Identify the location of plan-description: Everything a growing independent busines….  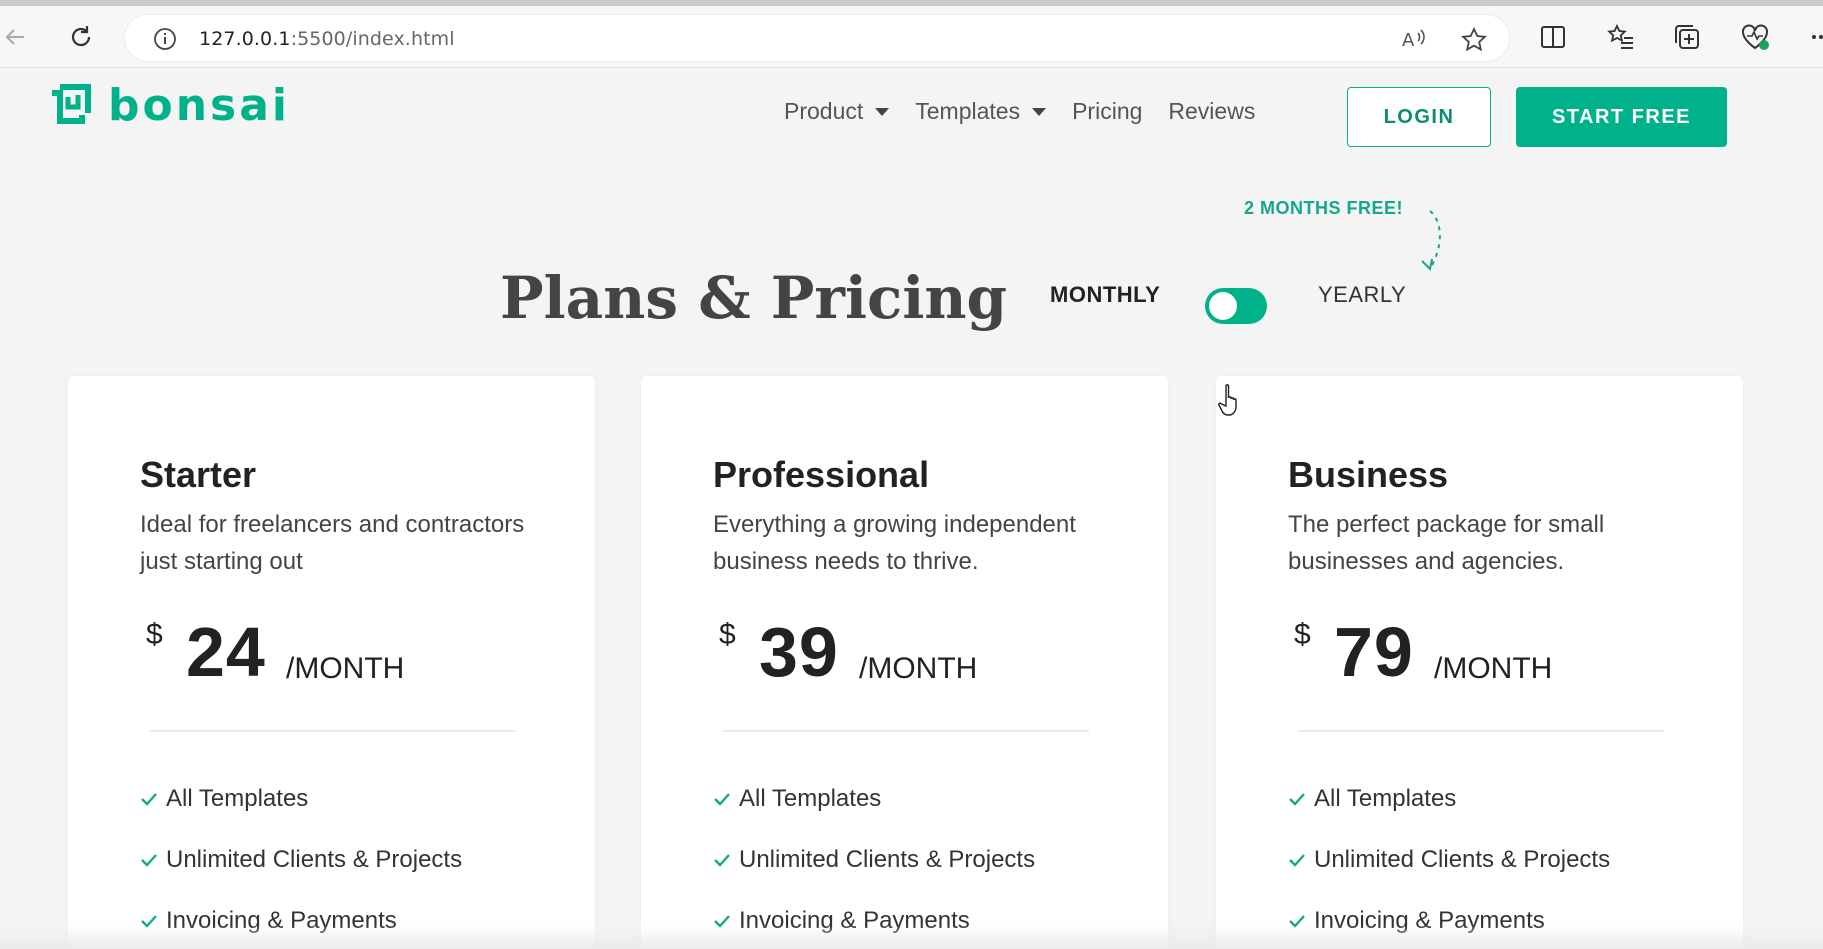
(894, 543).